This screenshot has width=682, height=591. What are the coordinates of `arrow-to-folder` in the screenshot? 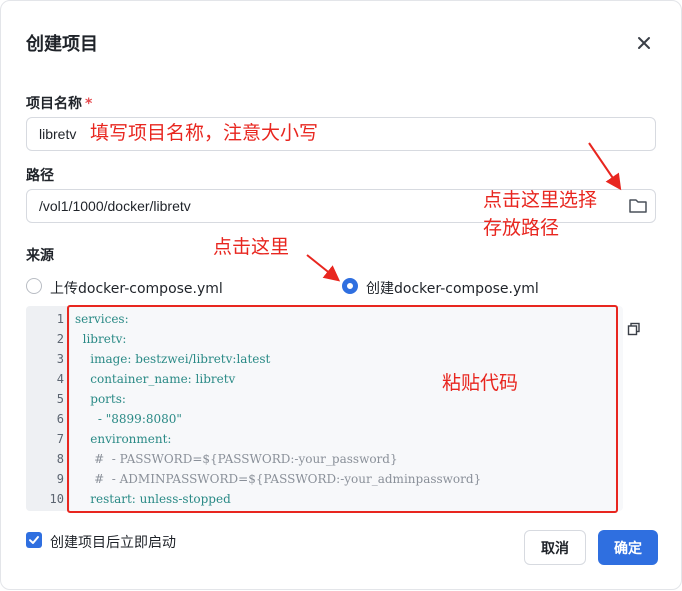 It's located at (605, 166).